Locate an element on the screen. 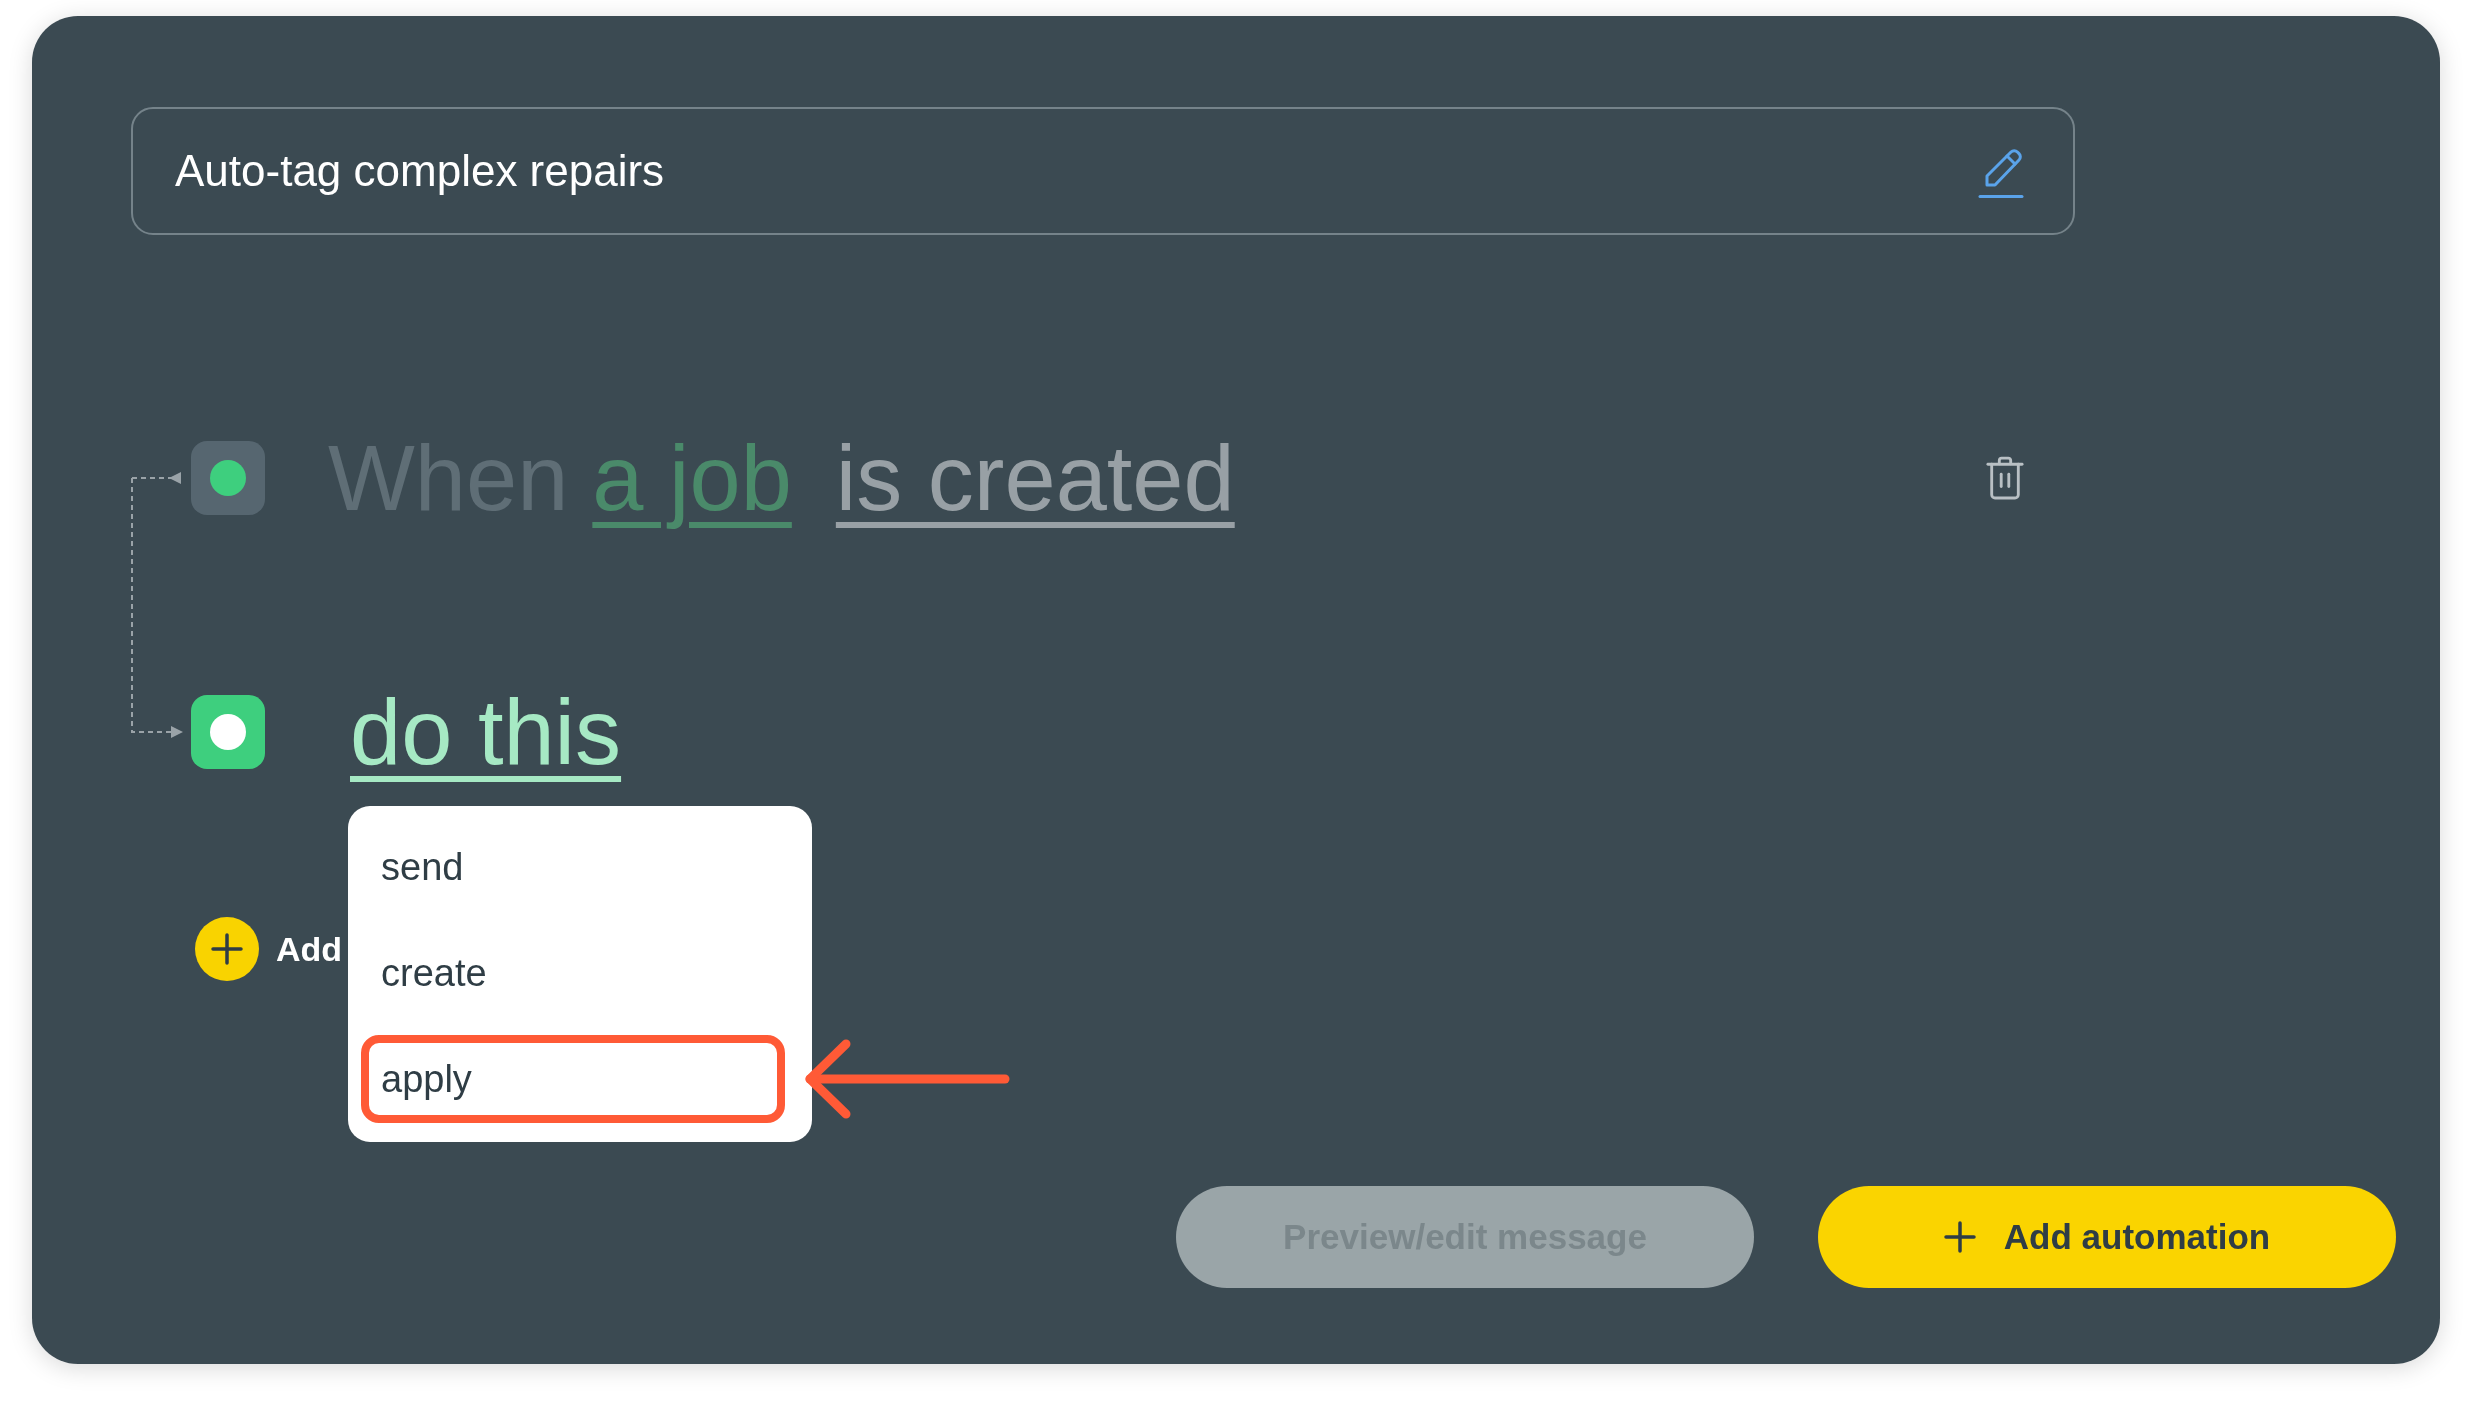 Image resolution: width=2472 pixels, height=1412 pixels. action-link: do this is located at coordinates (486, 732).